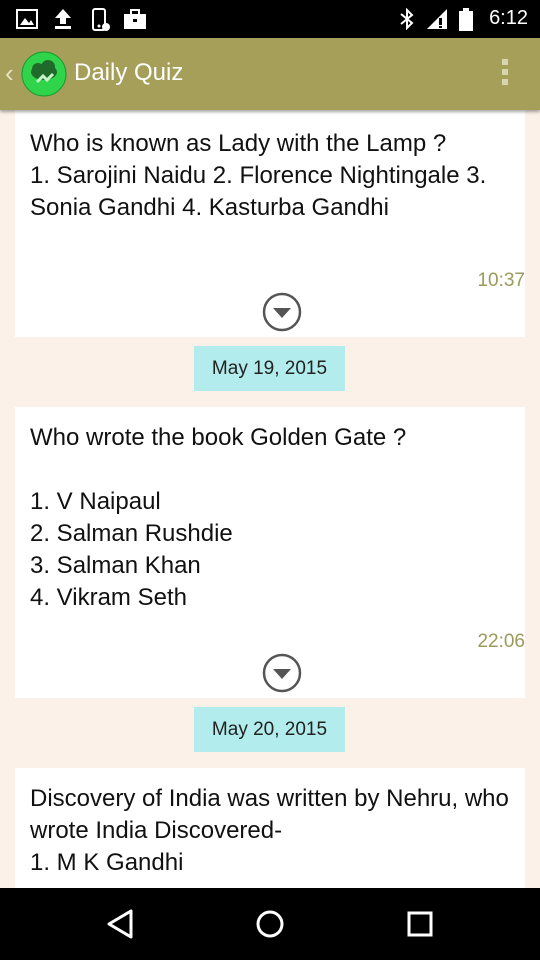 The width and height of the screenshot is (540, 960). I want to click on back-chevron-icon: ‹, so click(9, 73).